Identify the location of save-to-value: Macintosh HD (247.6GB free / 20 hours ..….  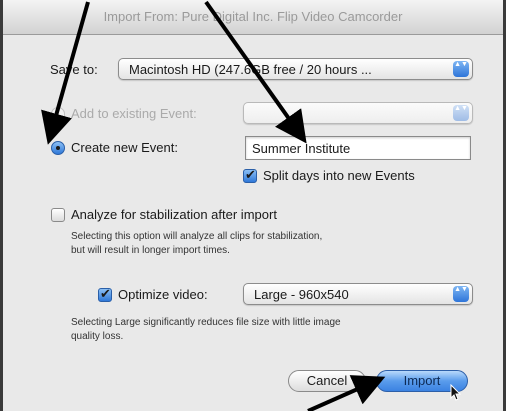
(250, 69).